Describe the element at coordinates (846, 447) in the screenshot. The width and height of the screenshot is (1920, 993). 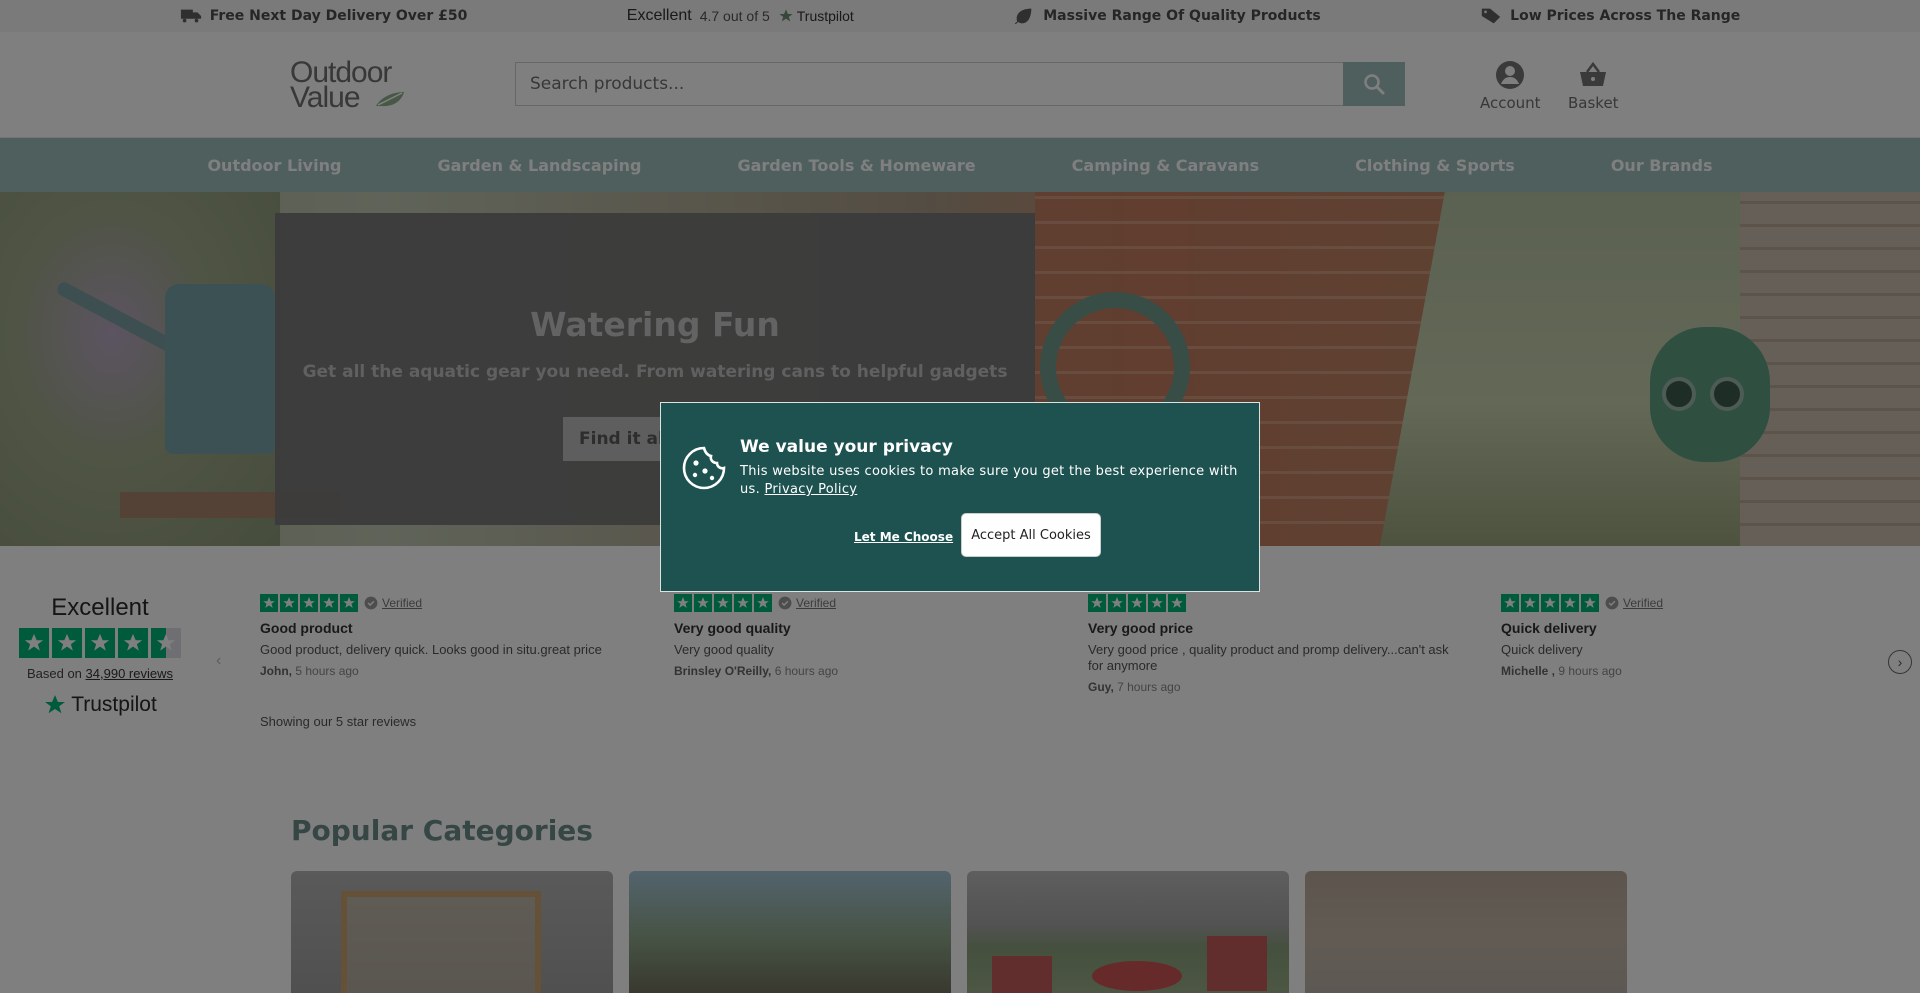
I see `cookie-title: We value your privacy` at that location.